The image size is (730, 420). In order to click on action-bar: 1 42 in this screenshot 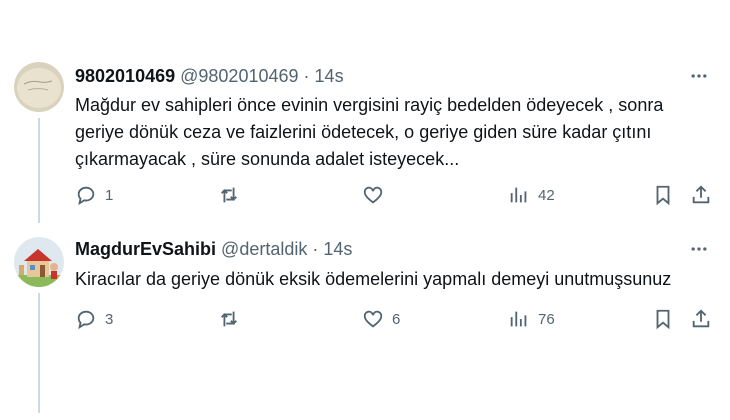, I will do `click(395, 195)`.